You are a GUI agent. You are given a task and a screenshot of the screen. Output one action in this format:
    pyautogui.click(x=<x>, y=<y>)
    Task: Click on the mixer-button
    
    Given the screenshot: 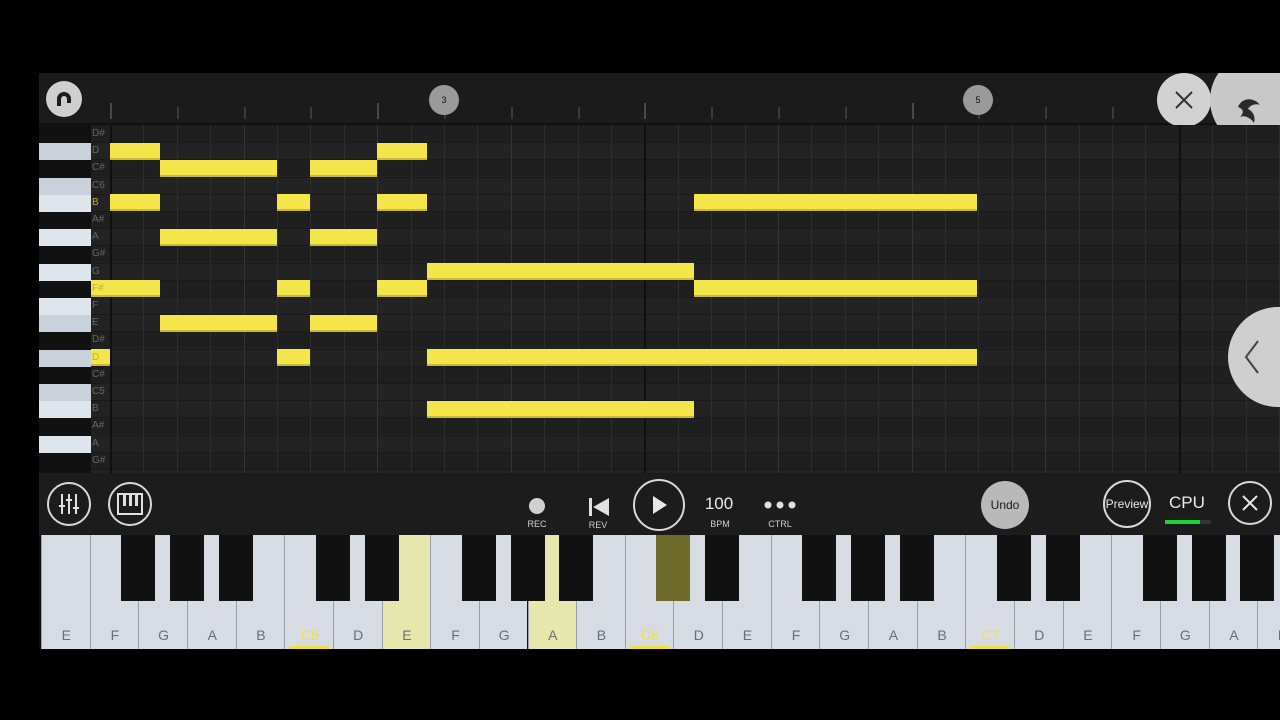 What is the action you would take?
    pyautogui.click(x=69, y=504)
    